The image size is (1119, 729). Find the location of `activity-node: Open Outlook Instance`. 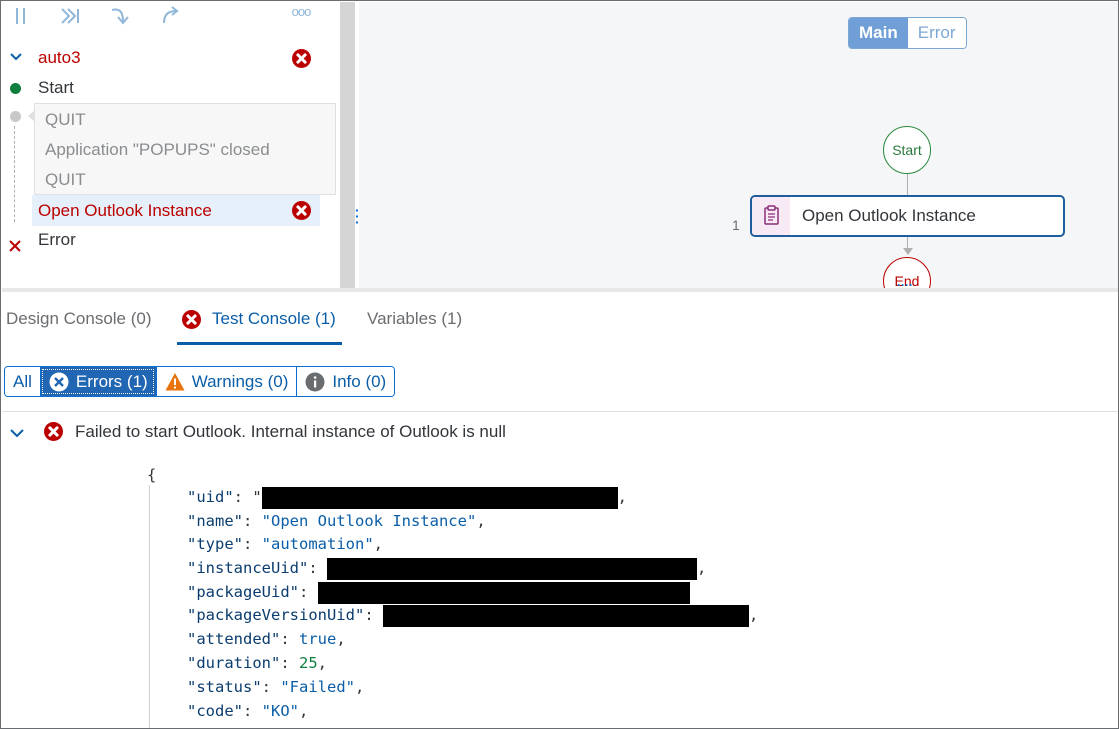

activity-node: Open Outlook Instance is located at coordinates (907, 216).